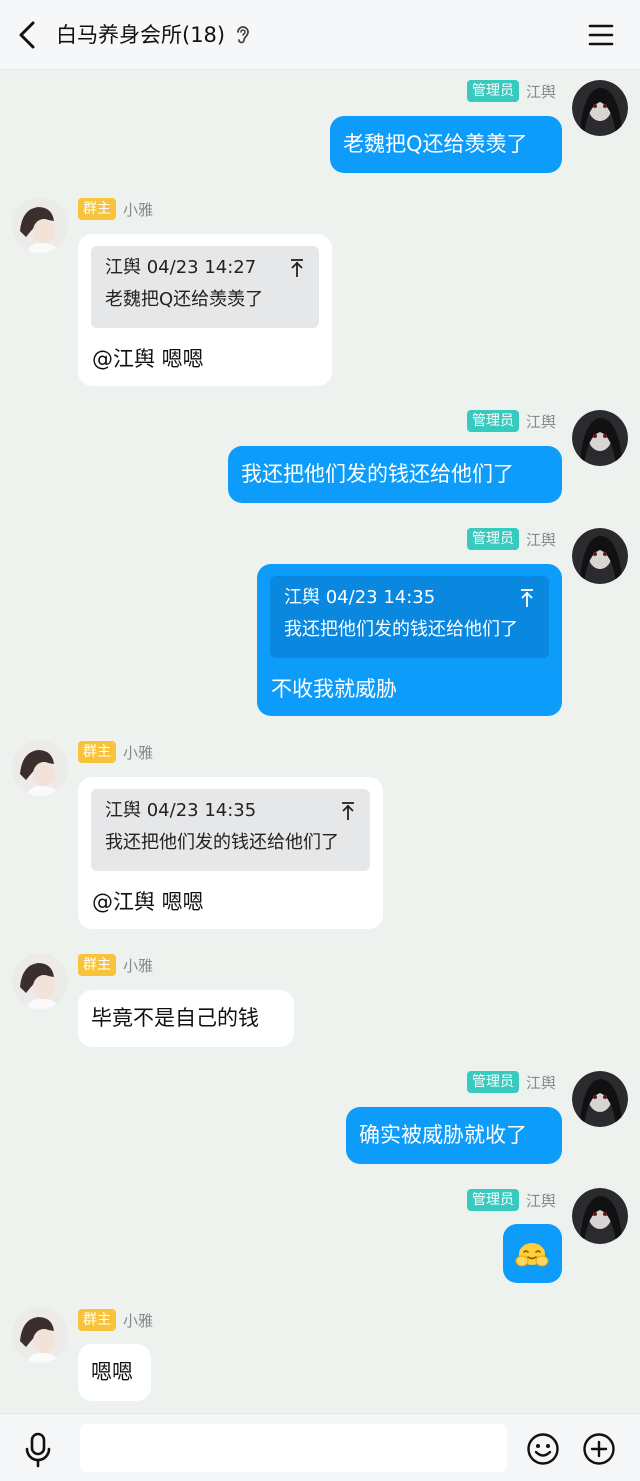 Image resolution: width=640 pixels, height=1481 pixels. What do you see at coordinates (599, 1449) in the screenshot?
I see `plus-icon` at bounding box center [599, 1449].